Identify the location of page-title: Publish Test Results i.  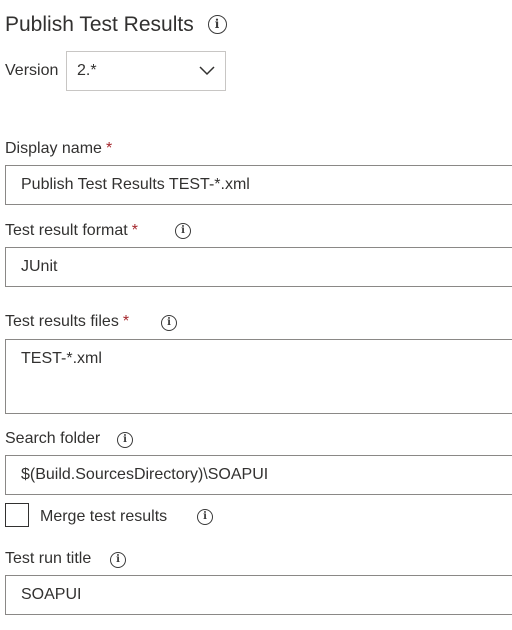
(116, 25).